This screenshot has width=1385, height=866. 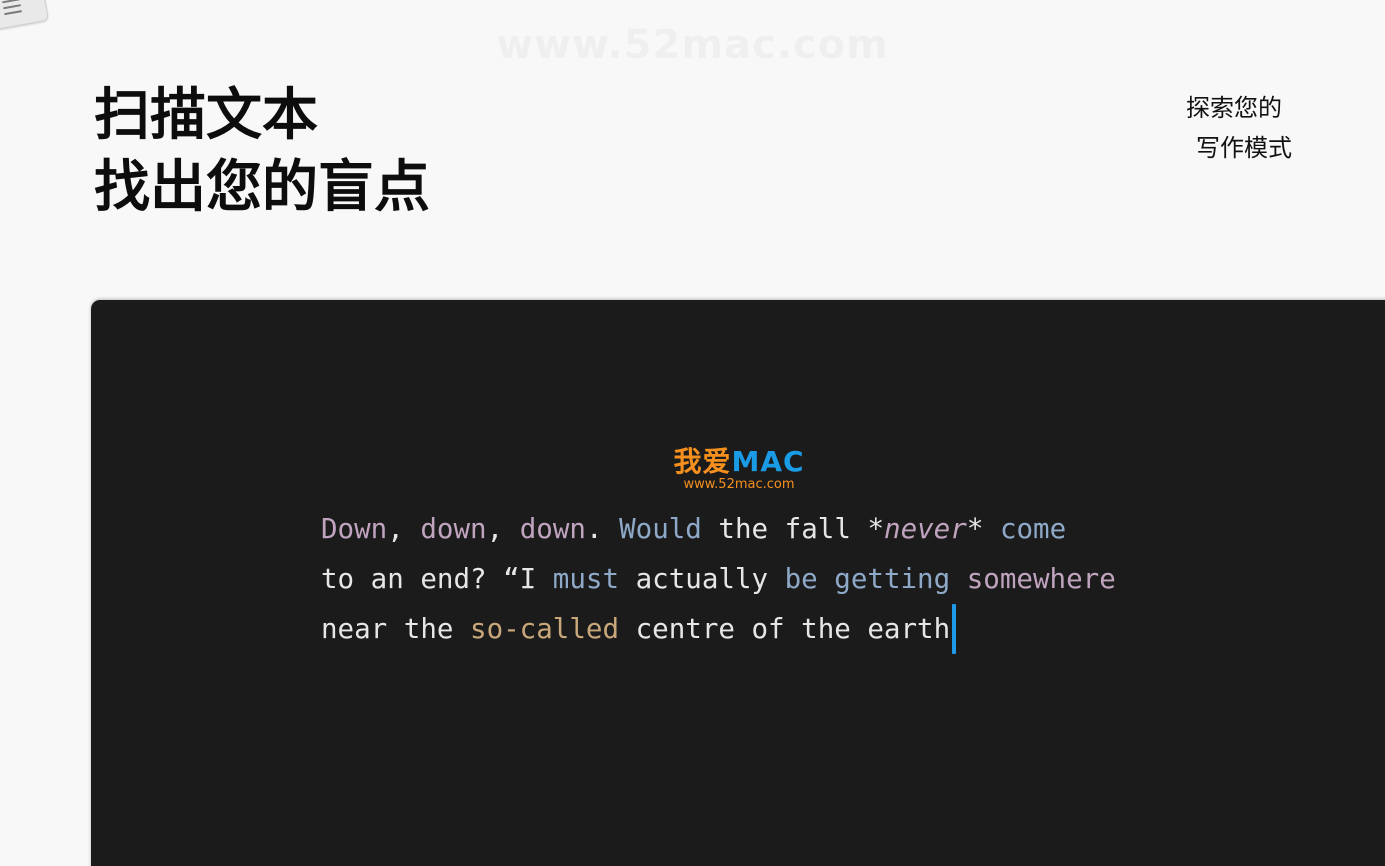 I want to click on side-note-line-2: 写作模式, so click(x=1244, y=148).